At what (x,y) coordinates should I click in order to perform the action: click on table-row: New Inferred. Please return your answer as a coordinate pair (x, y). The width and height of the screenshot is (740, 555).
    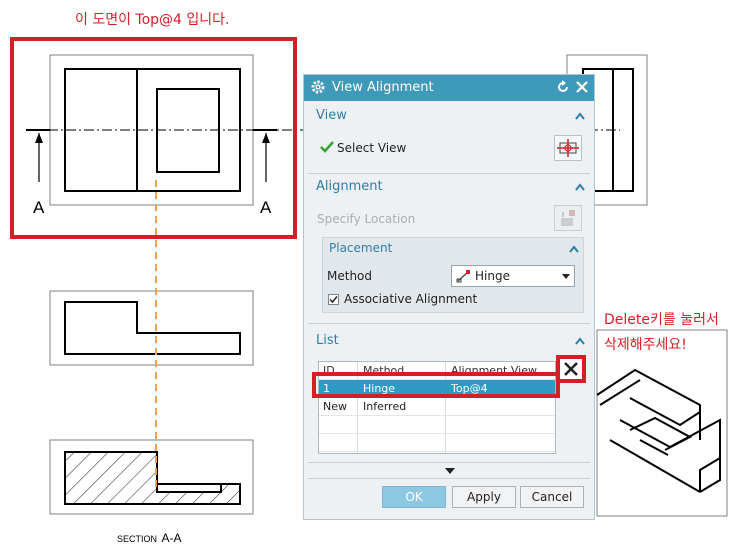
    Looking at the image, I should click on (437, 407).